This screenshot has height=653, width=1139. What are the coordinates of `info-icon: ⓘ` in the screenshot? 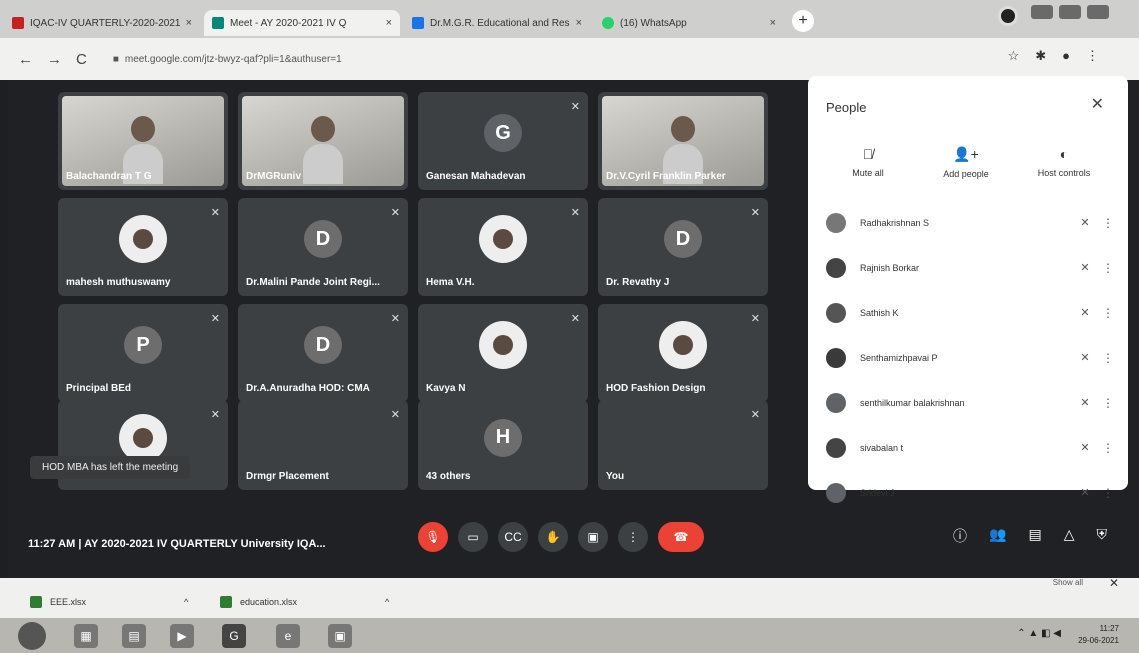 It's located at (960, 536).